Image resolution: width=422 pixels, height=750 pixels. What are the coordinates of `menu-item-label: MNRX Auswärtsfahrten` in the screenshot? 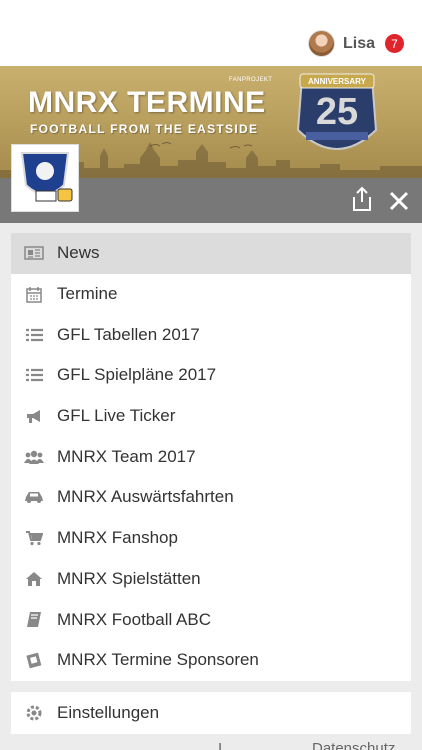 It's located at (145, 497).